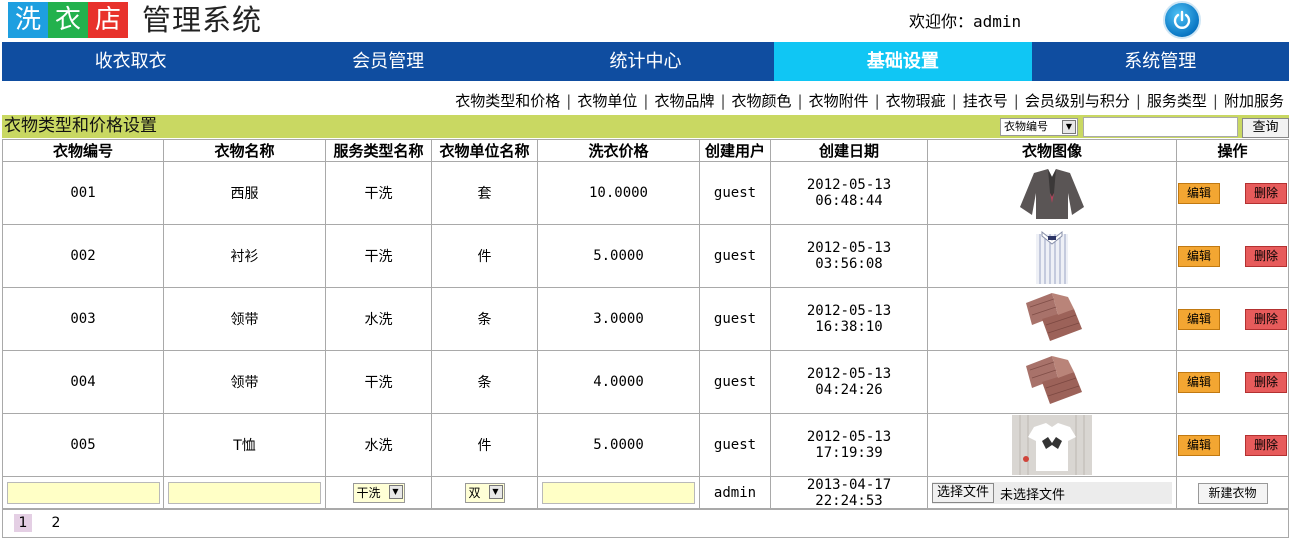  Describe the element at coordinates (244, 150) in the screenshot. I see `column-header-name: 衣物名称` at that location.